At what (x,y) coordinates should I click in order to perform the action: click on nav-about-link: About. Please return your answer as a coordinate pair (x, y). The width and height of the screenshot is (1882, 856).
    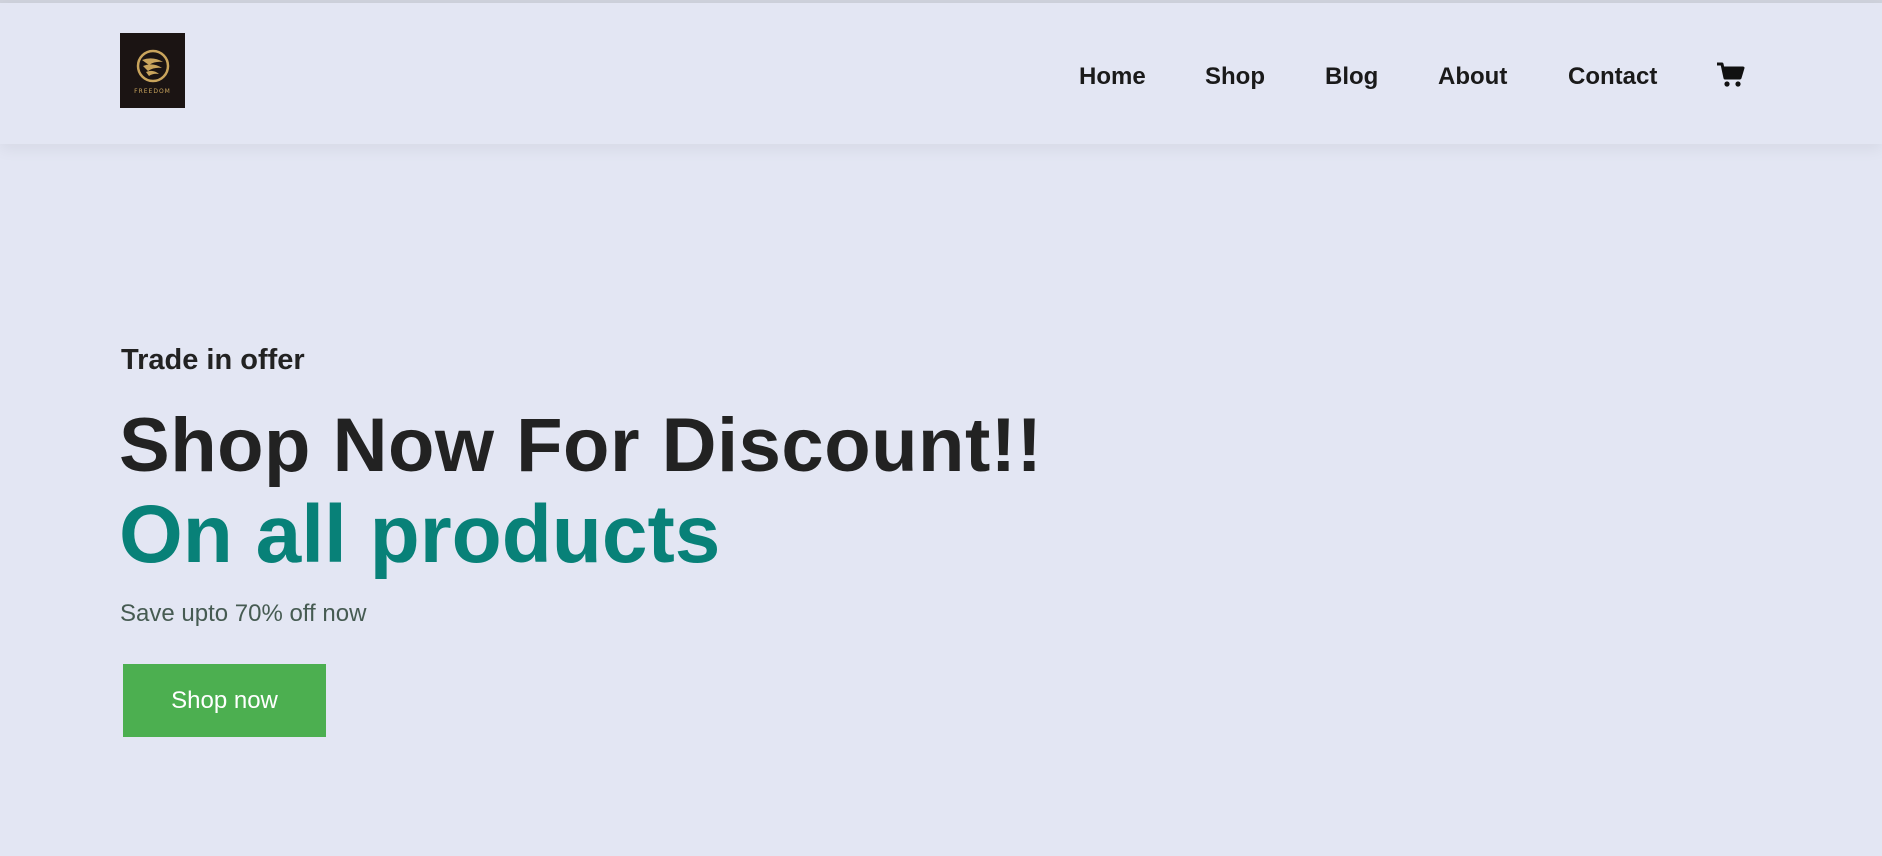
    Looking at the image, I should click on (1472, 77).